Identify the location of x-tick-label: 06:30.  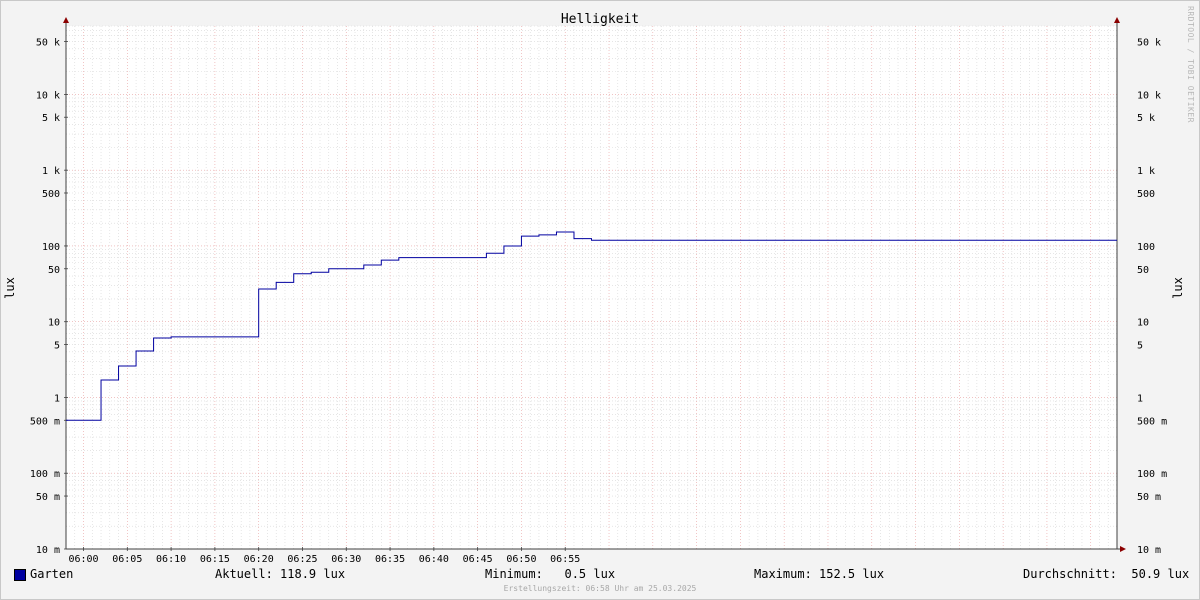
(346, 559).